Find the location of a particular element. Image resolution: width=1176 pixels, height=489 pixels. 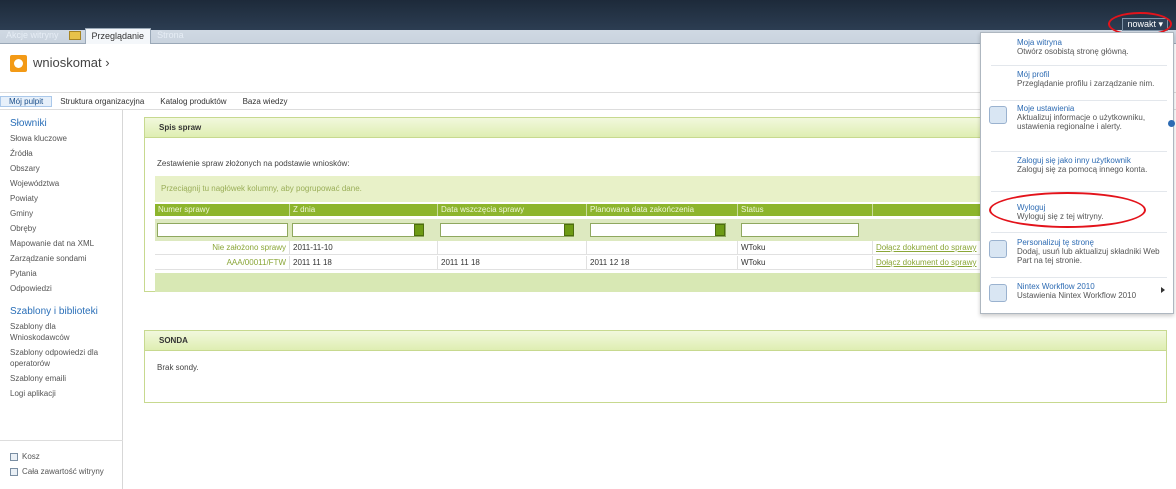

sidebar-bottom: Kosz Cała zawartość witryny is located at coordinates (61, 460).